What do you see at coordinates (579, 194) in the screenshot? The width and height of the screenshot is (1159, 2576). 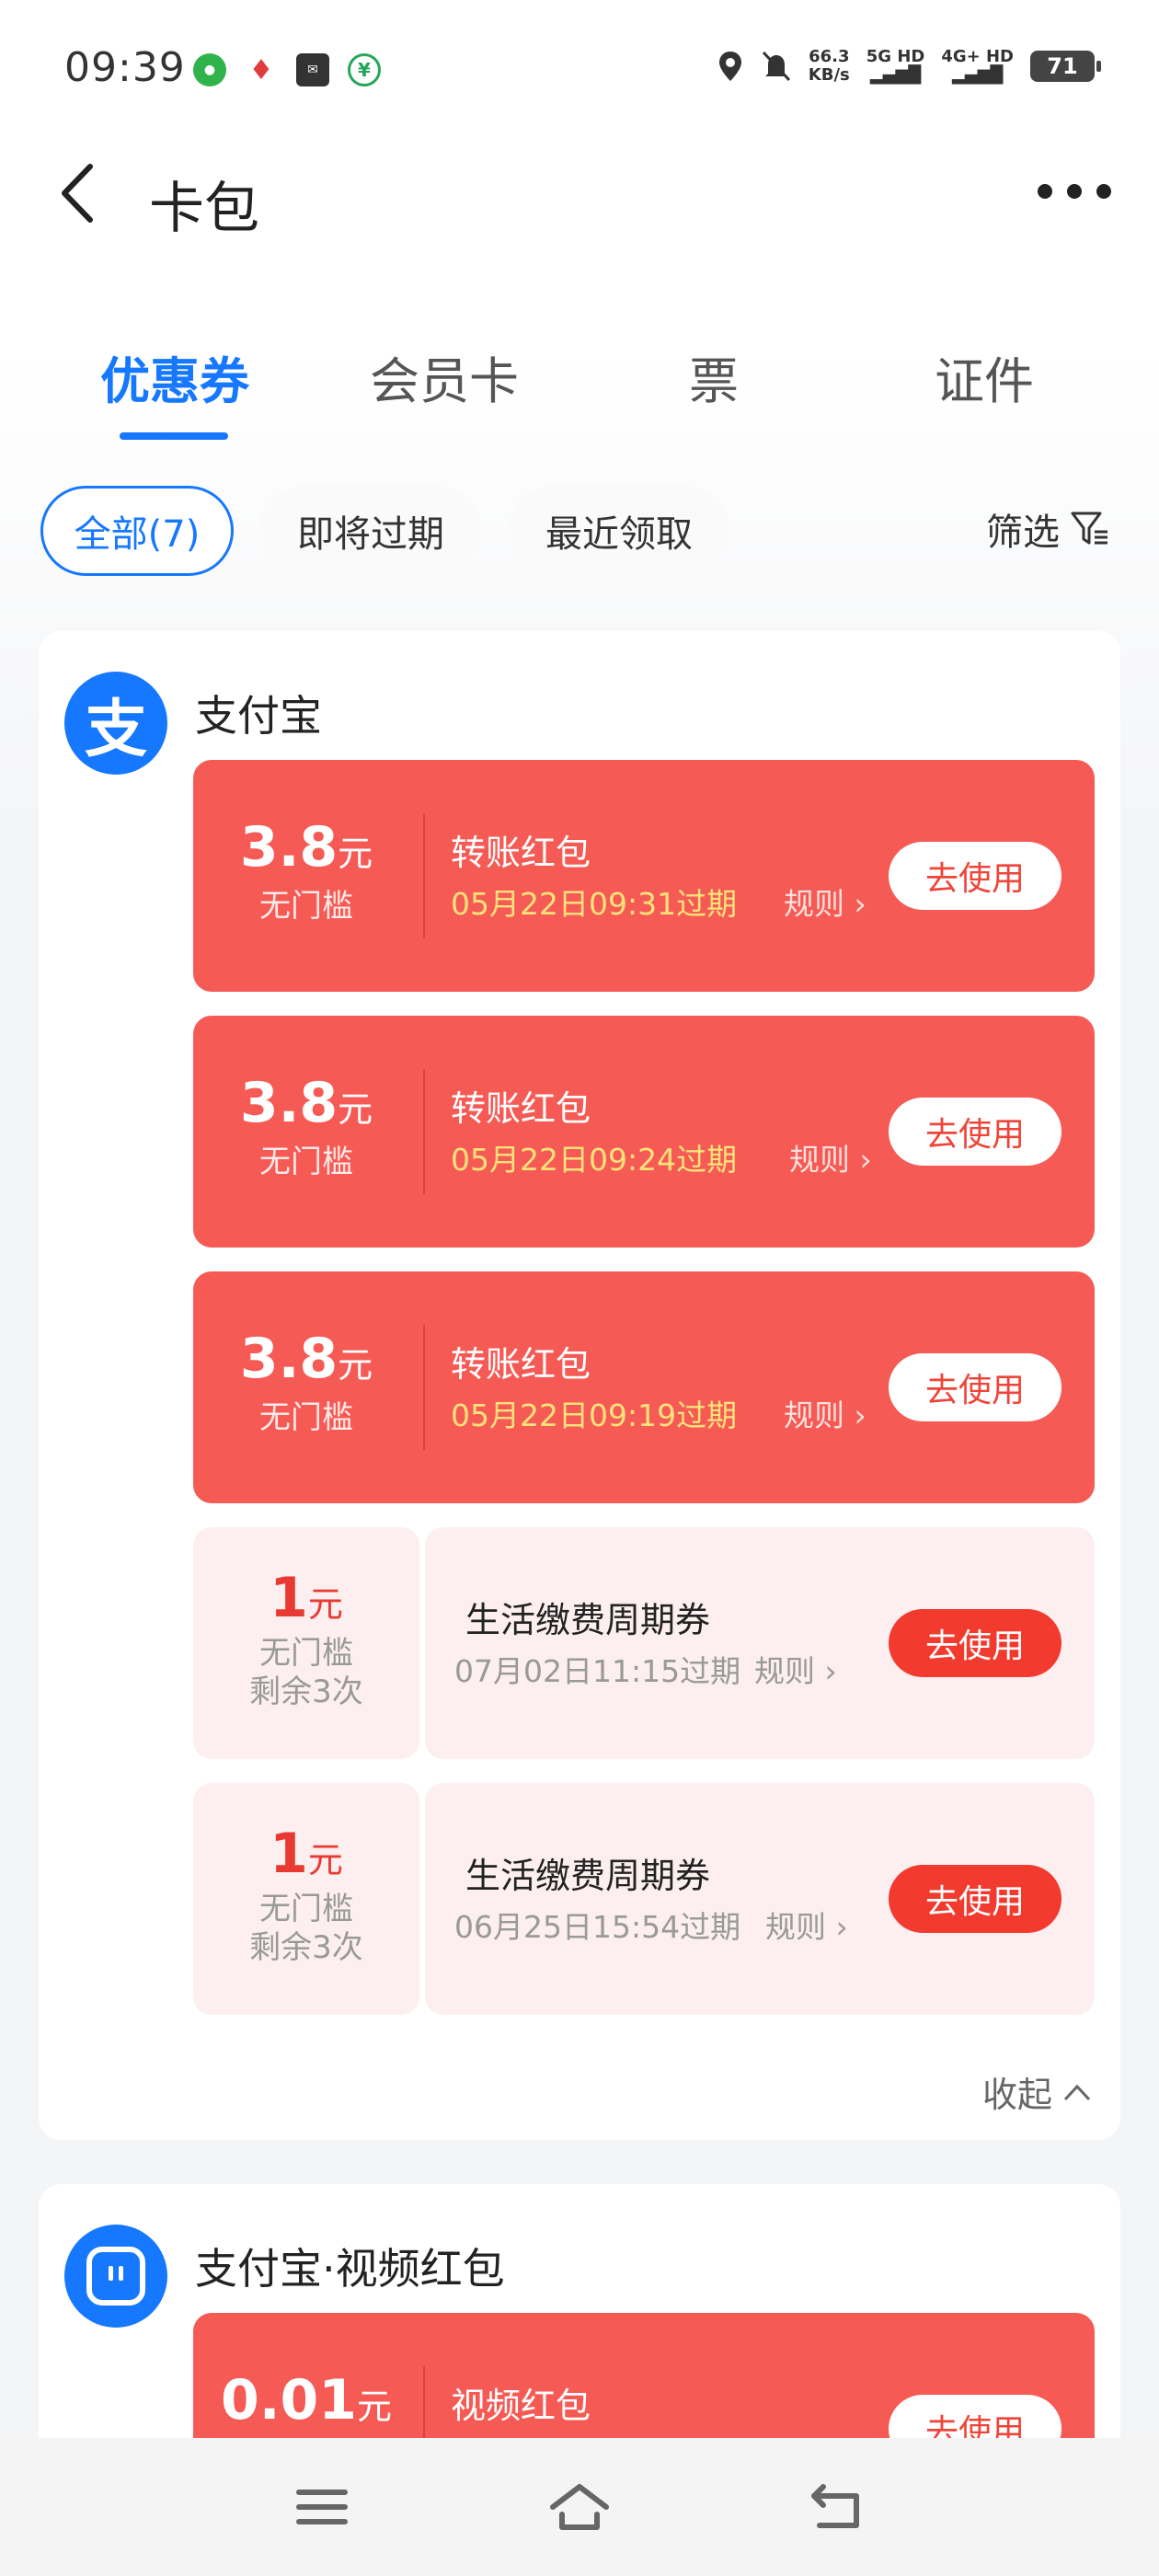 I see `nav-bar: 卡包` at bounding box center [579, 194].